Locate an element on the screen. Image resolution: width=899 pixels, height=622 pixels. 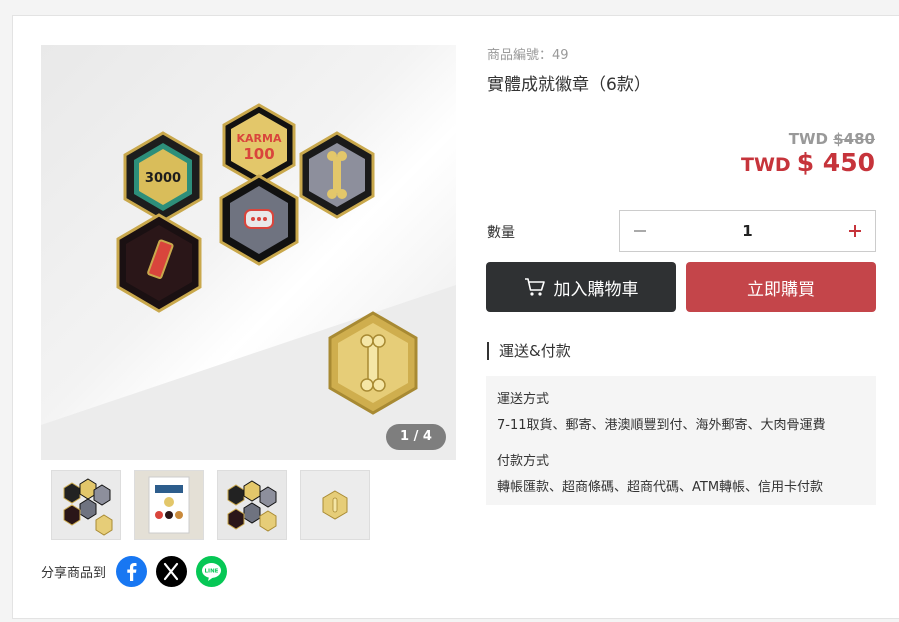
quantity-increase-button is located at coordinates (855, 231).